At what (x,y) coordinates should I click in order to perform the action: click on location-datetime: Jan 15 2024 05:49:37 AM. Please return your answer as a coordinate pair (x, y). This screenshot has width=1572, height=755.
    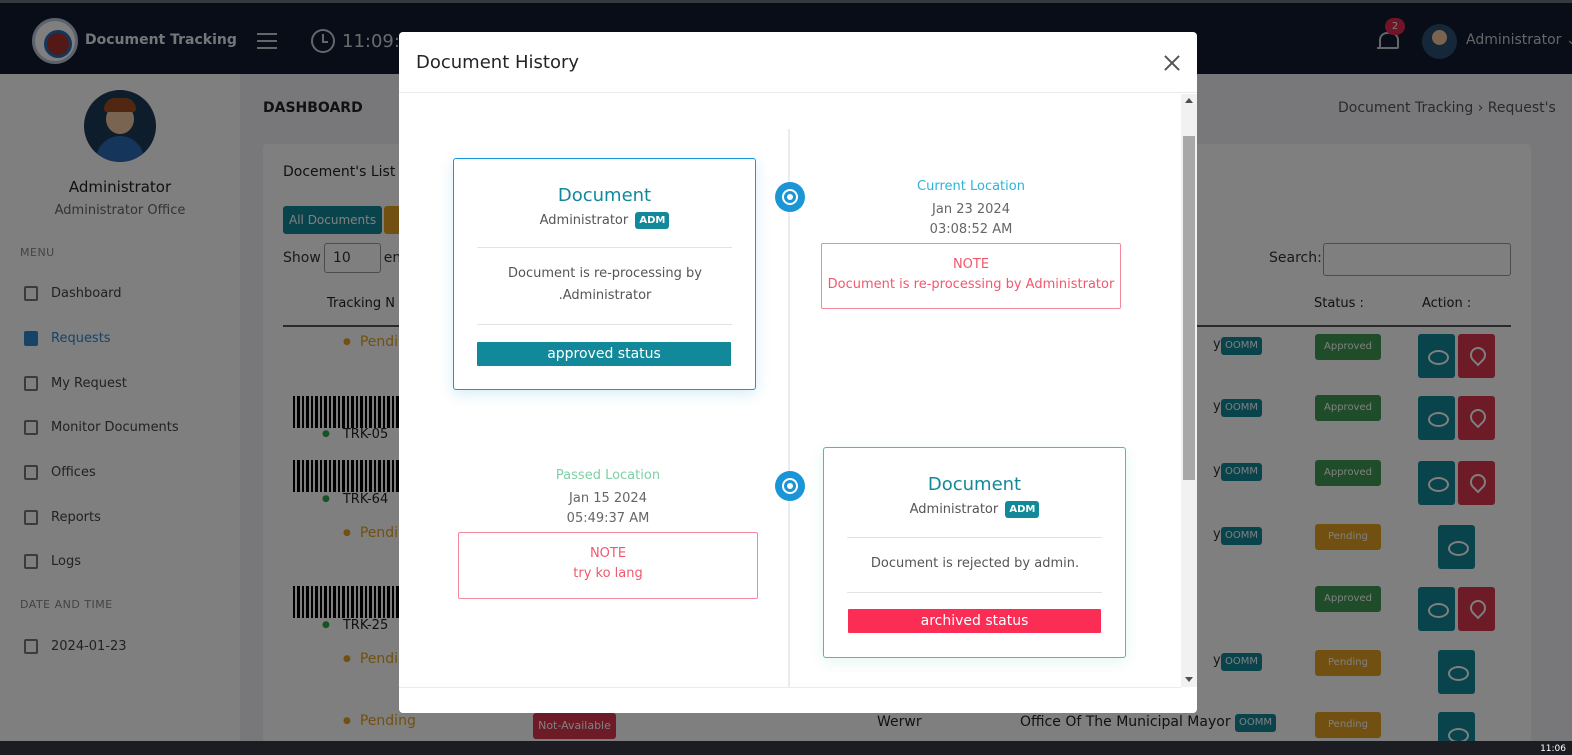
    Looking at the image, I should click on (608, 508).